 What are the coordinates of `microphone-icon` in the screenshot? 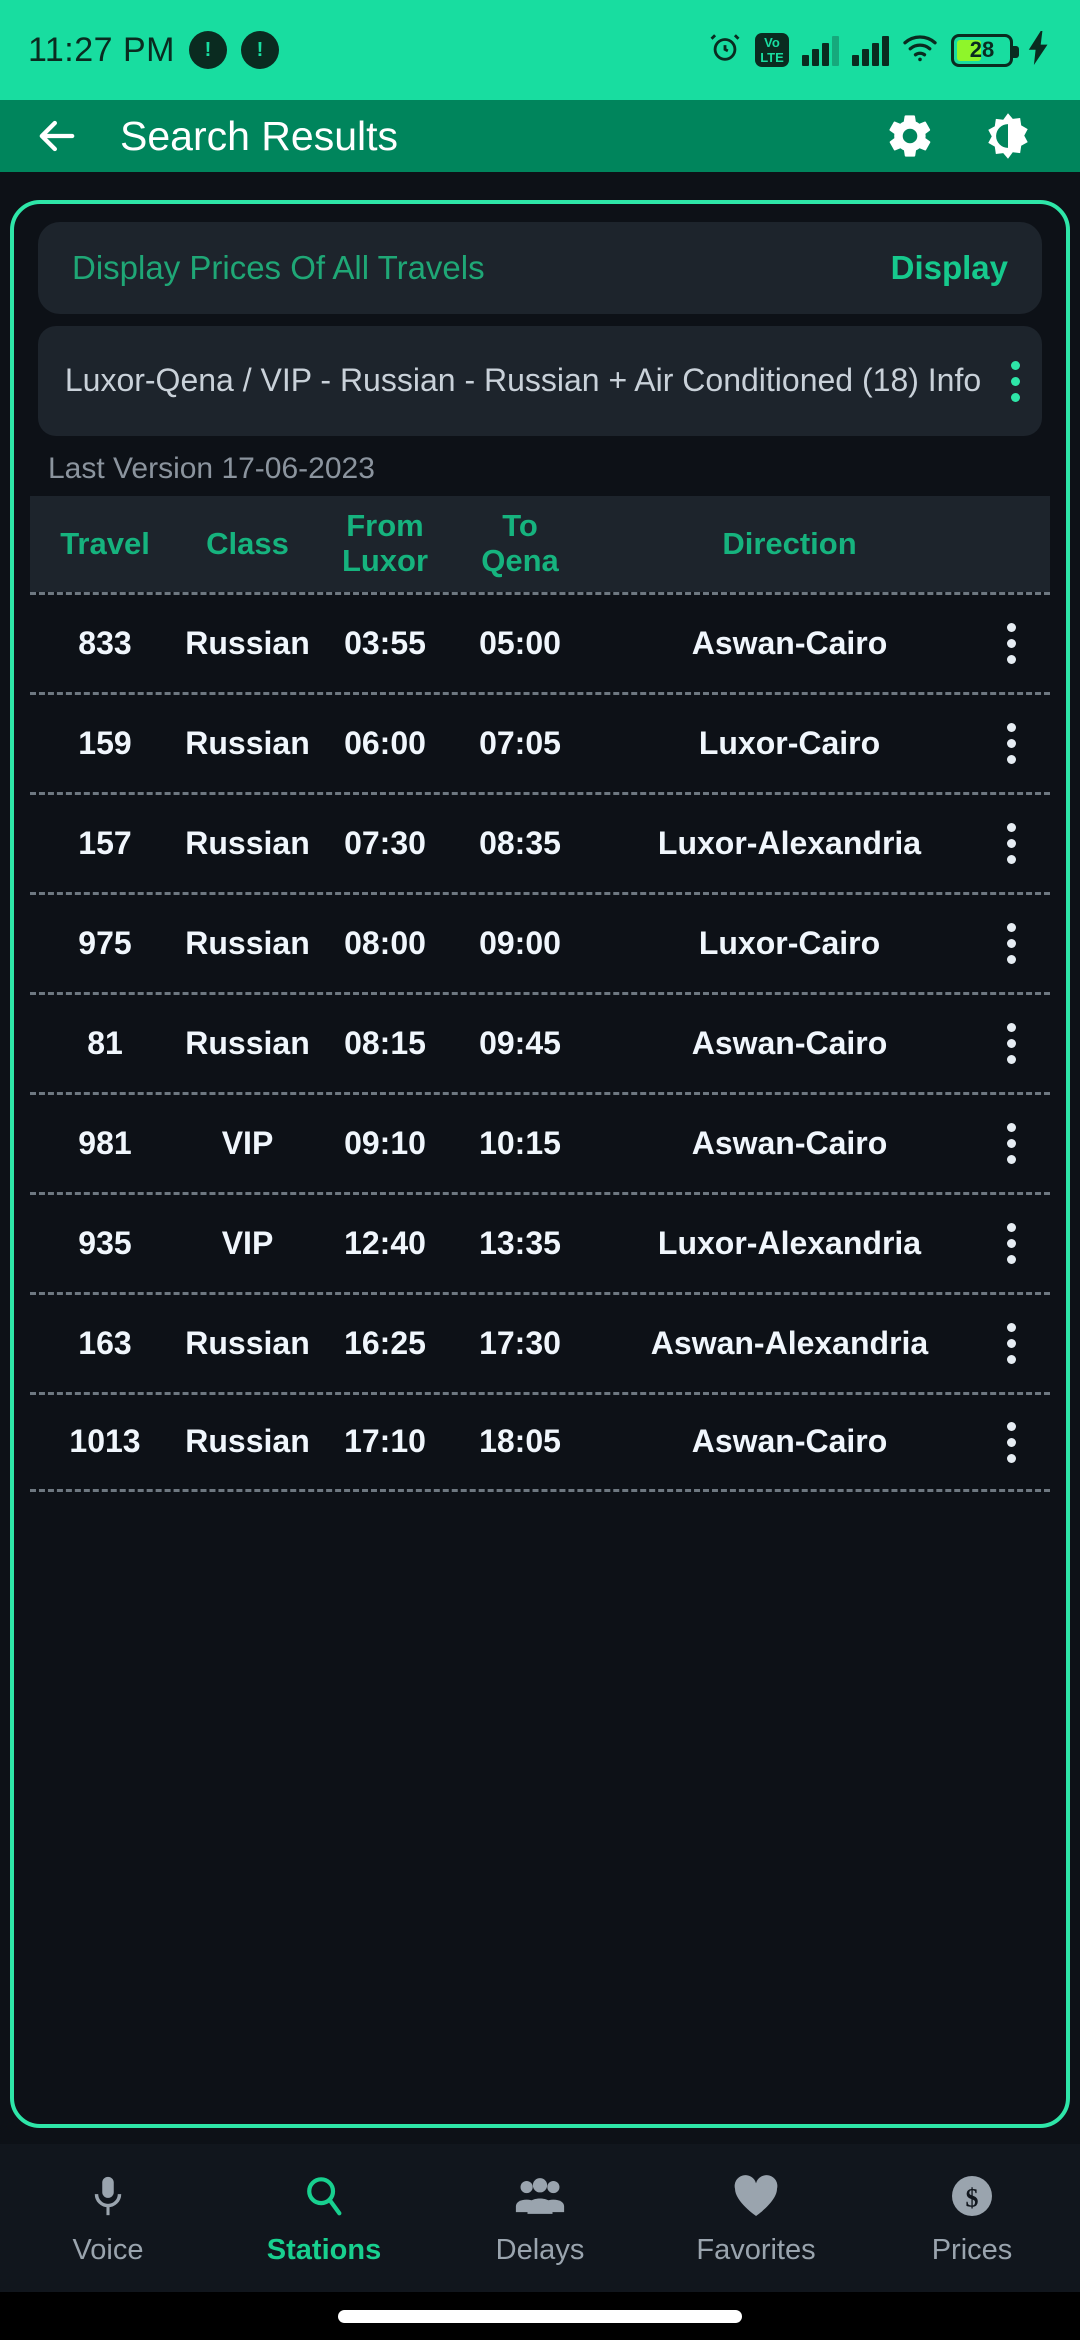 It's located at (108, 2196).